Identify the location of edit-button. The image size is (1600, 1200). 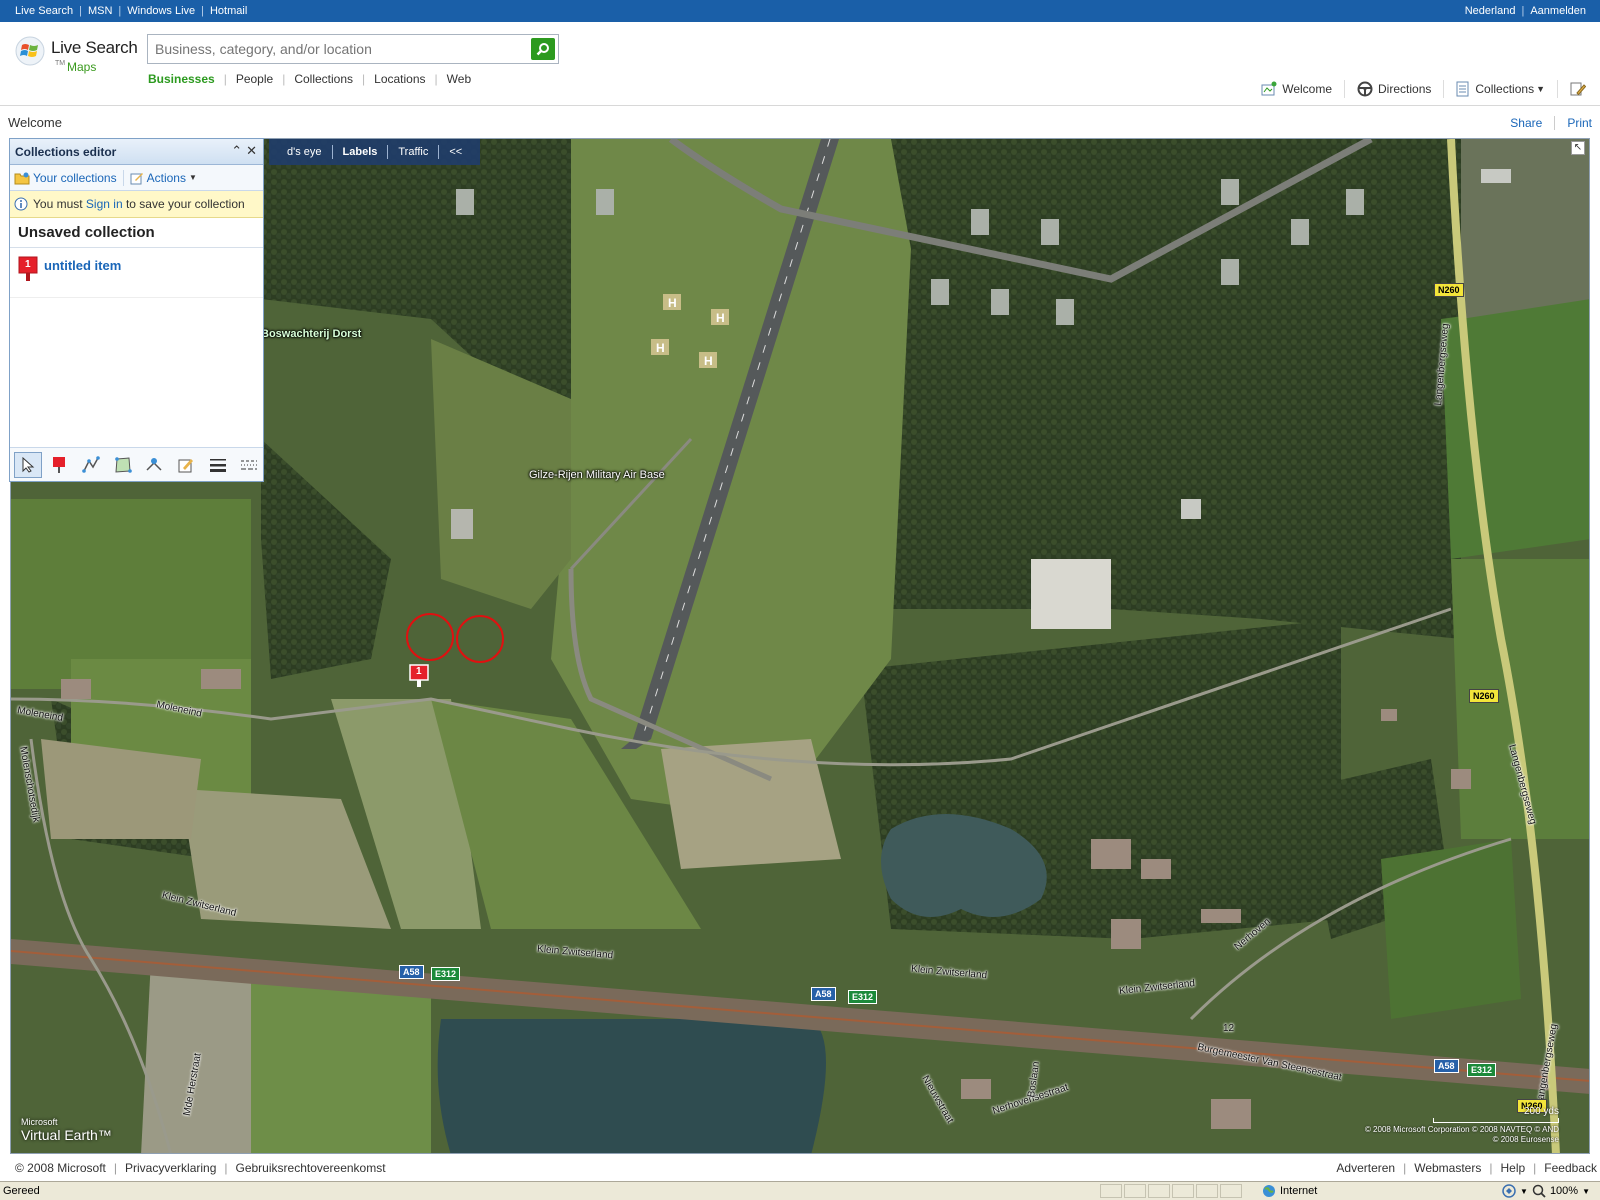
(1578, 89).